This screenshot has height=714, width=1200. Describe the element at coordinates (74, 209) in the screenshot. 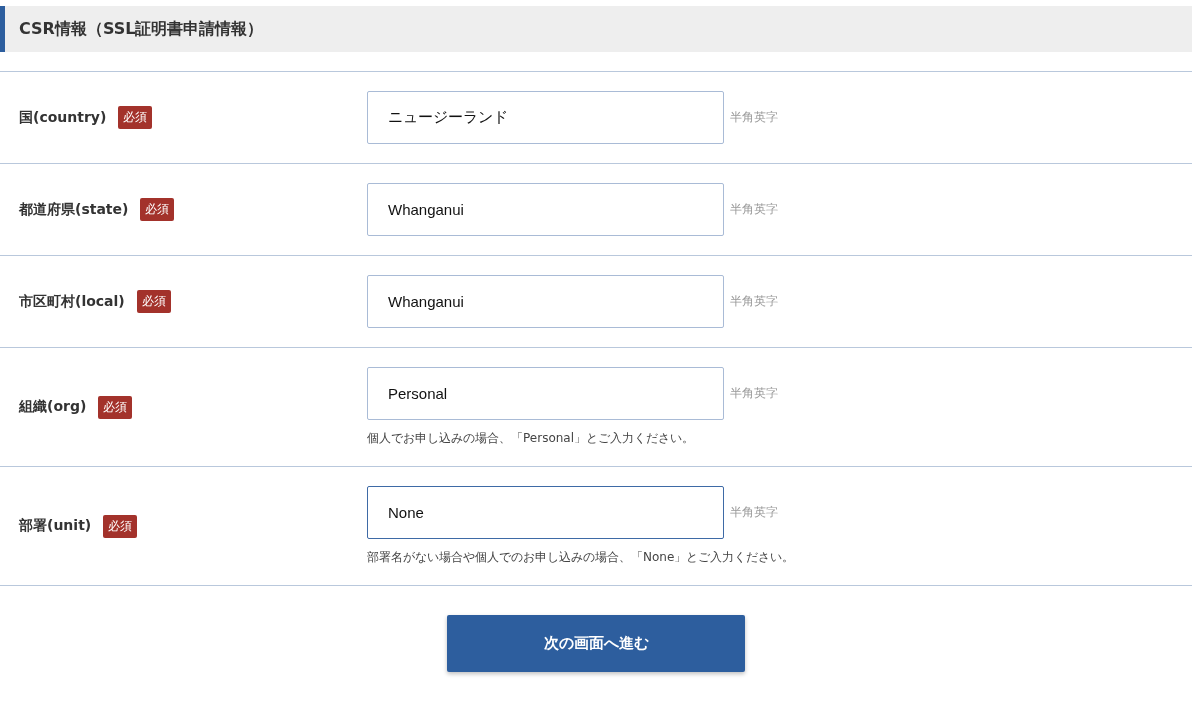

I see `field-label: 都道府県(state)` at that location.